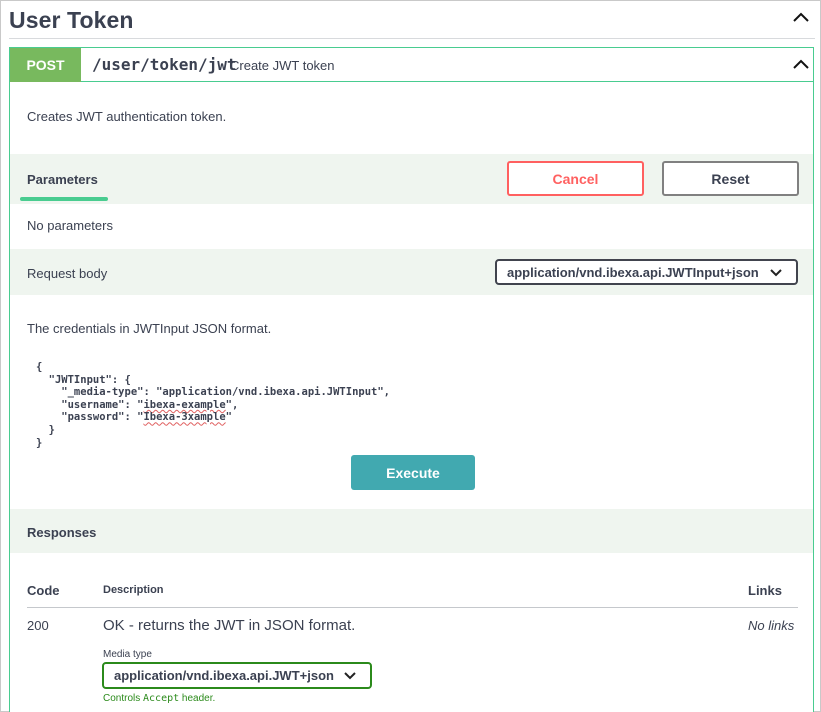 This screenshot has height=712, width=821. What do you see at coordinates (71, 20) in the screenshot?
I see `section-title: User Token` at bounding box center [71, 20].